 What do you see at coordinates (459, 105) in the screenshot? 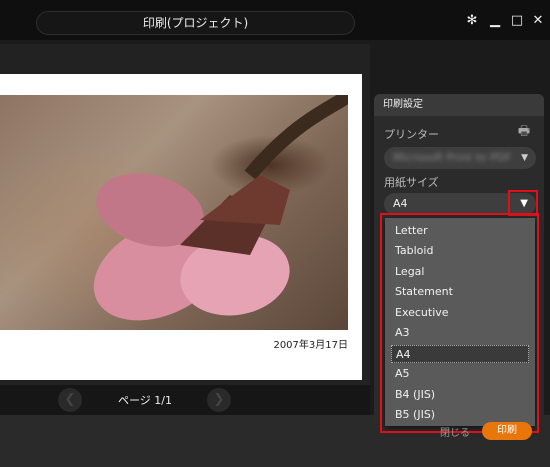
I see `panel-header: 印刷設定` at bounding box center [459, 105].